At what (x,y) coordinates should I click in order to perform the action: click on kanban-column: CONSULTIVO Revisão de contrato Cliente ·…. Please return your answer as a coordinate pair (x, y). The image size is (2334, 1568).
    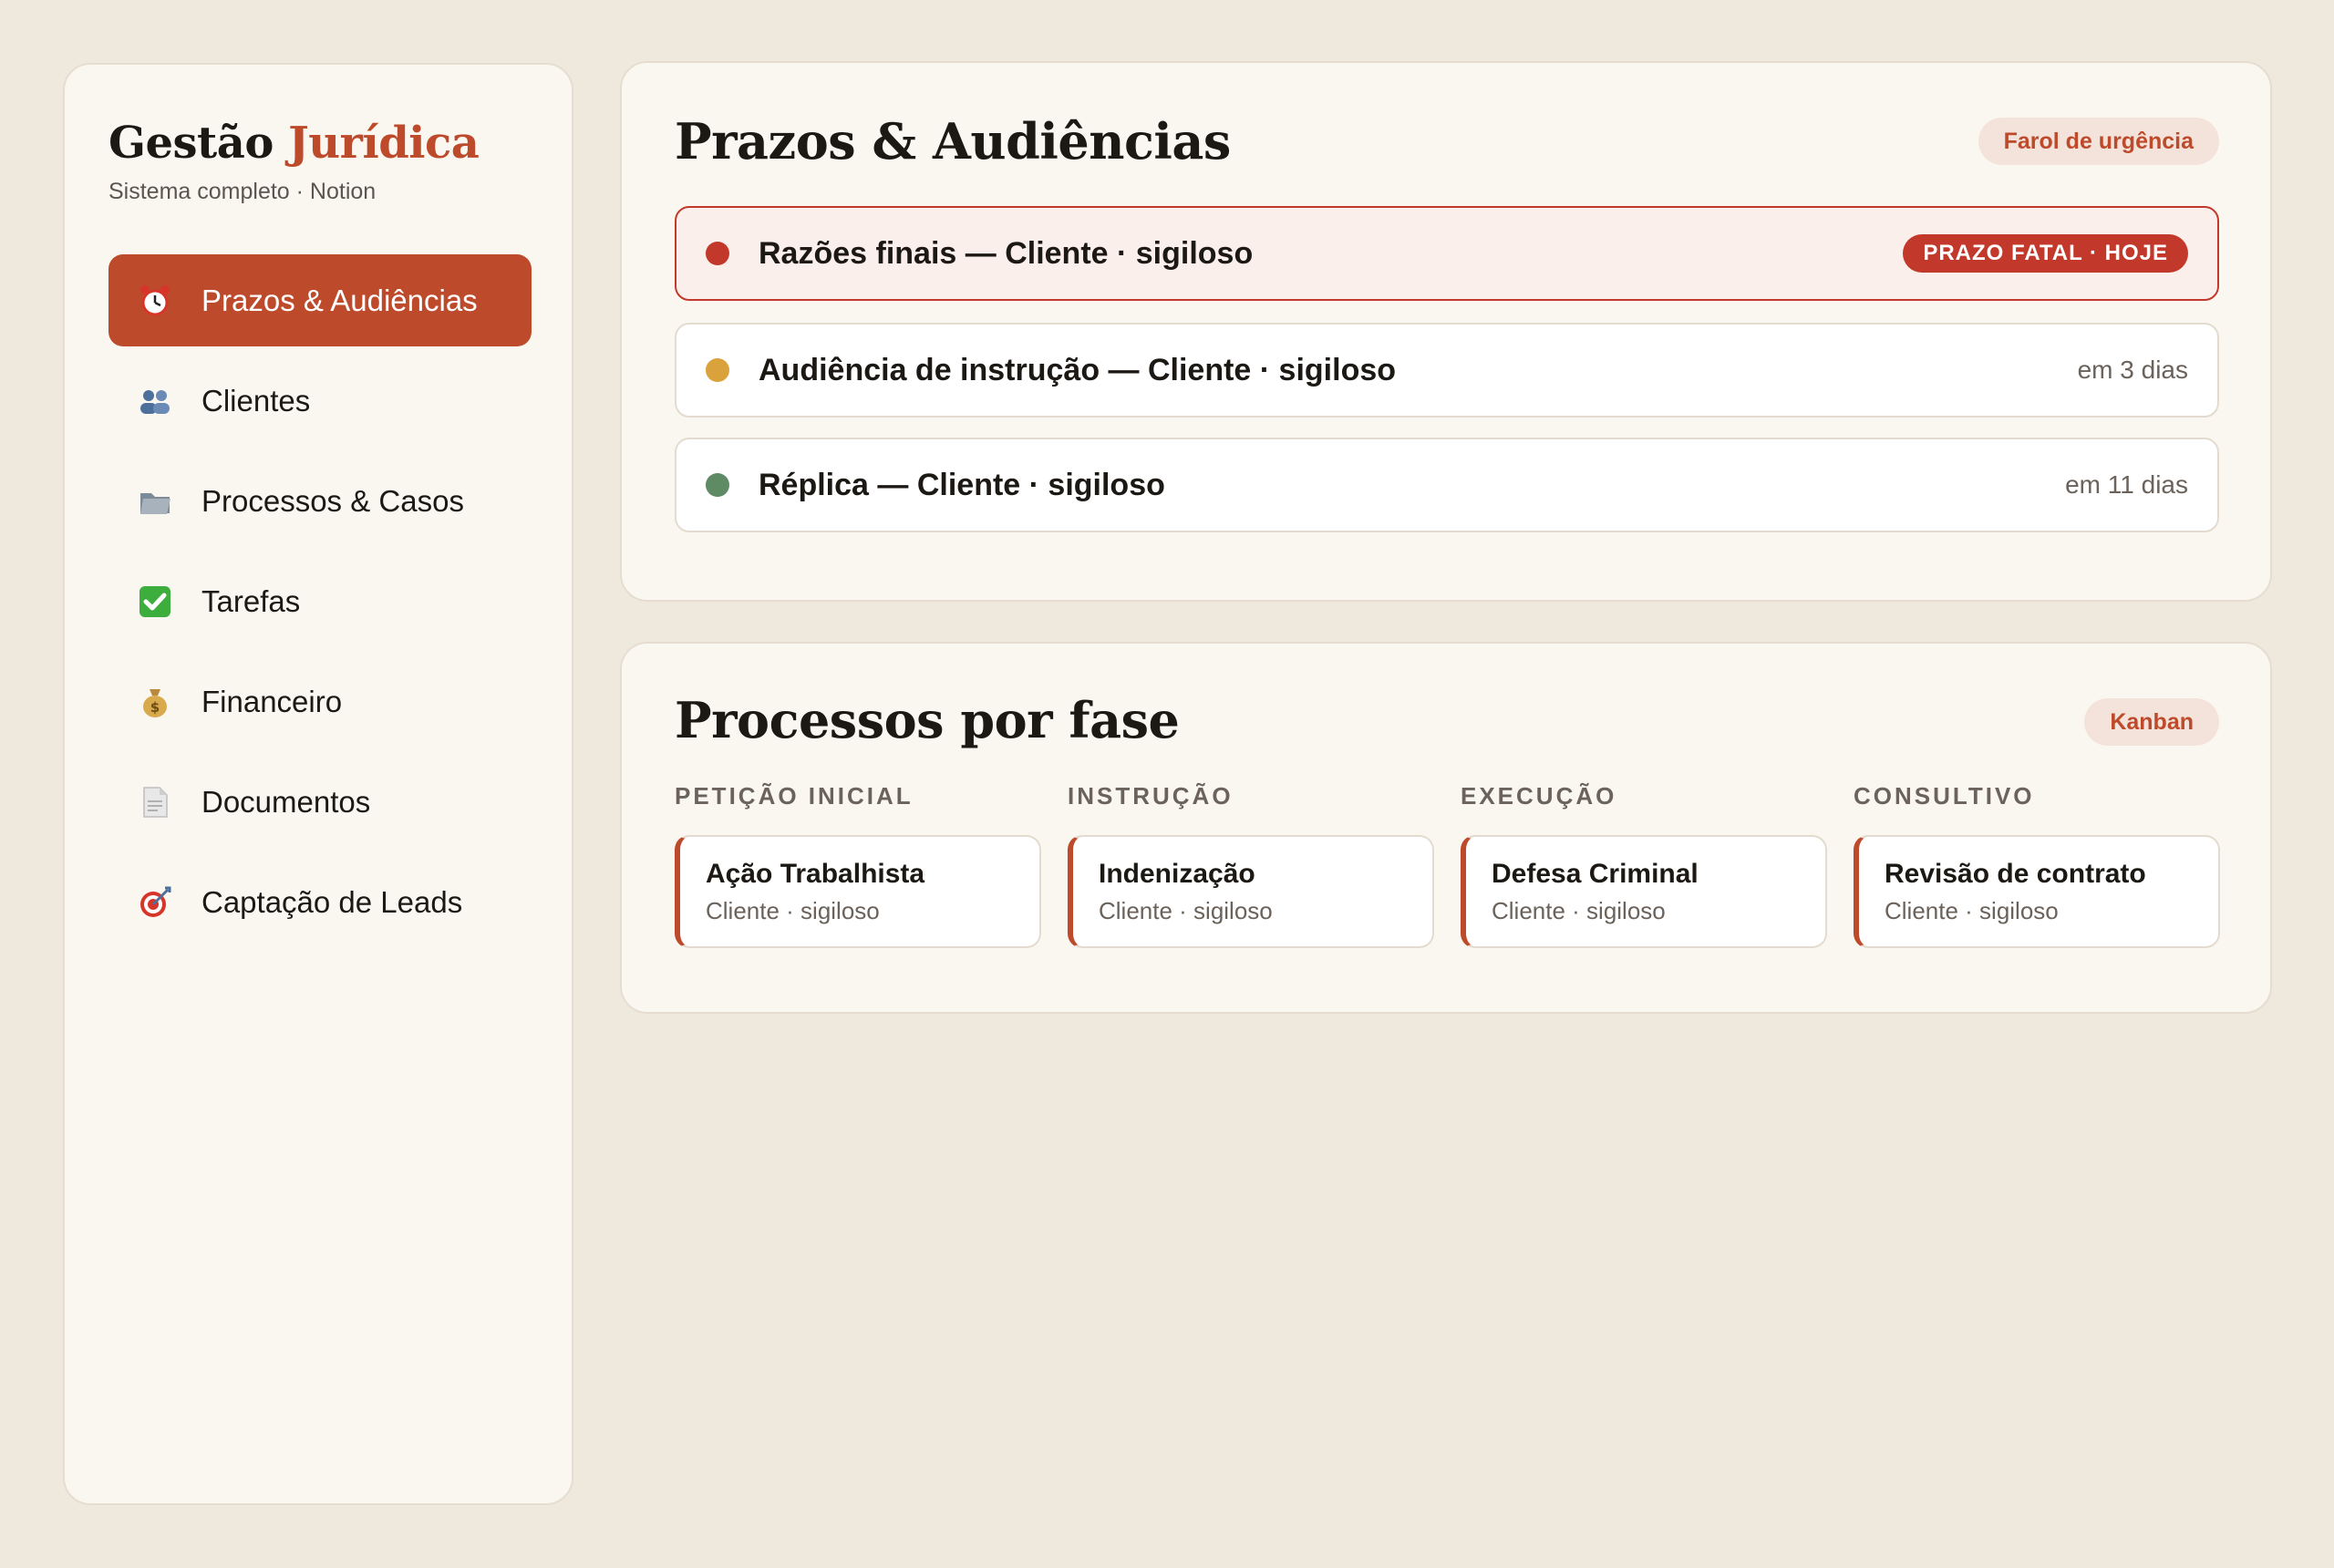
    Looking at the image, I should click on (2037, 865).